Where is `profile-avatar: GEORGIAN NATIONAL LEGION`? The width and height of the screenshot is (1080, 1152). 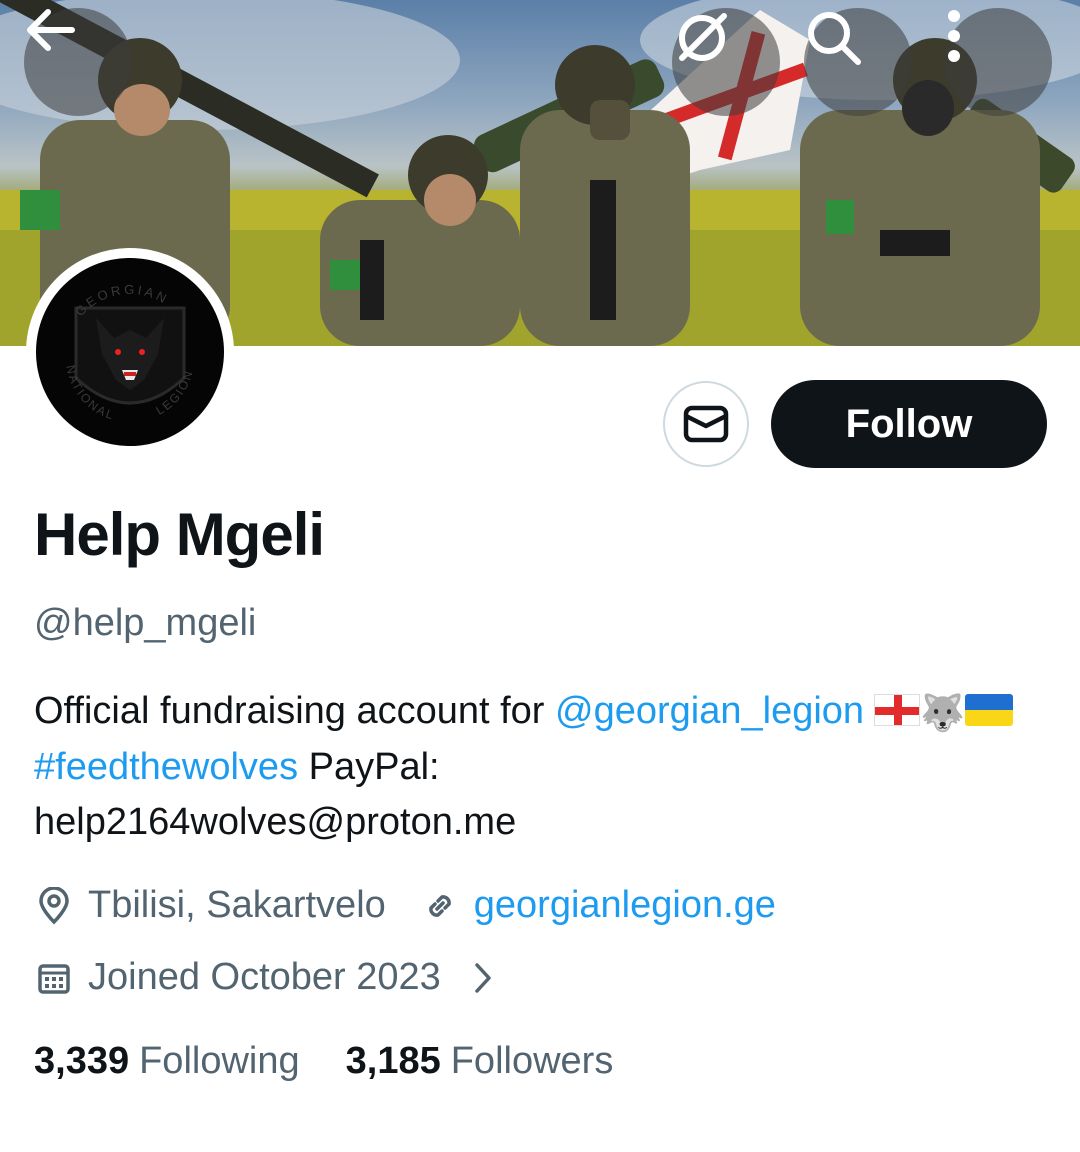
profile-avatar: GEORGIAN NATIONAL LEGION is located at coordinates (130, 352).